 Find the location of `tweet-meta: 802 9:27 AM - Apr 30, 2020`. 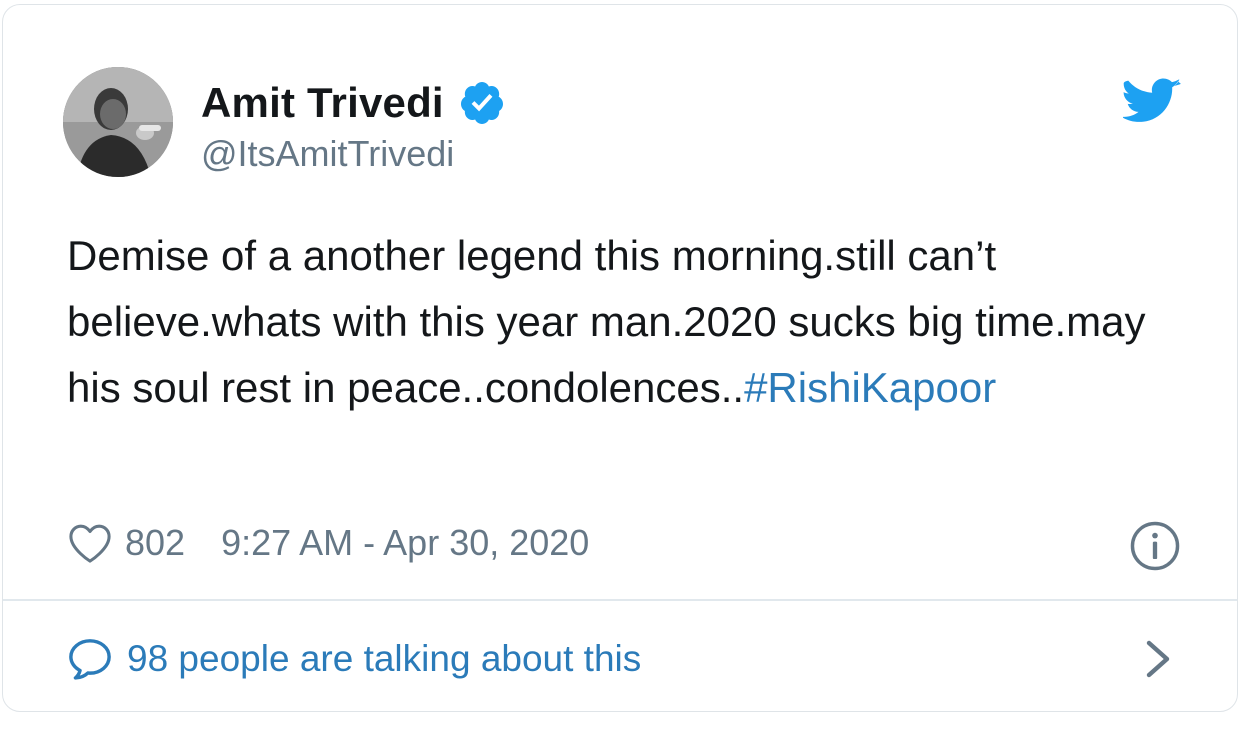

tweet-meta: 802 9:27 AM - Apr 30, 2020 is located at coordinates (328, 543).